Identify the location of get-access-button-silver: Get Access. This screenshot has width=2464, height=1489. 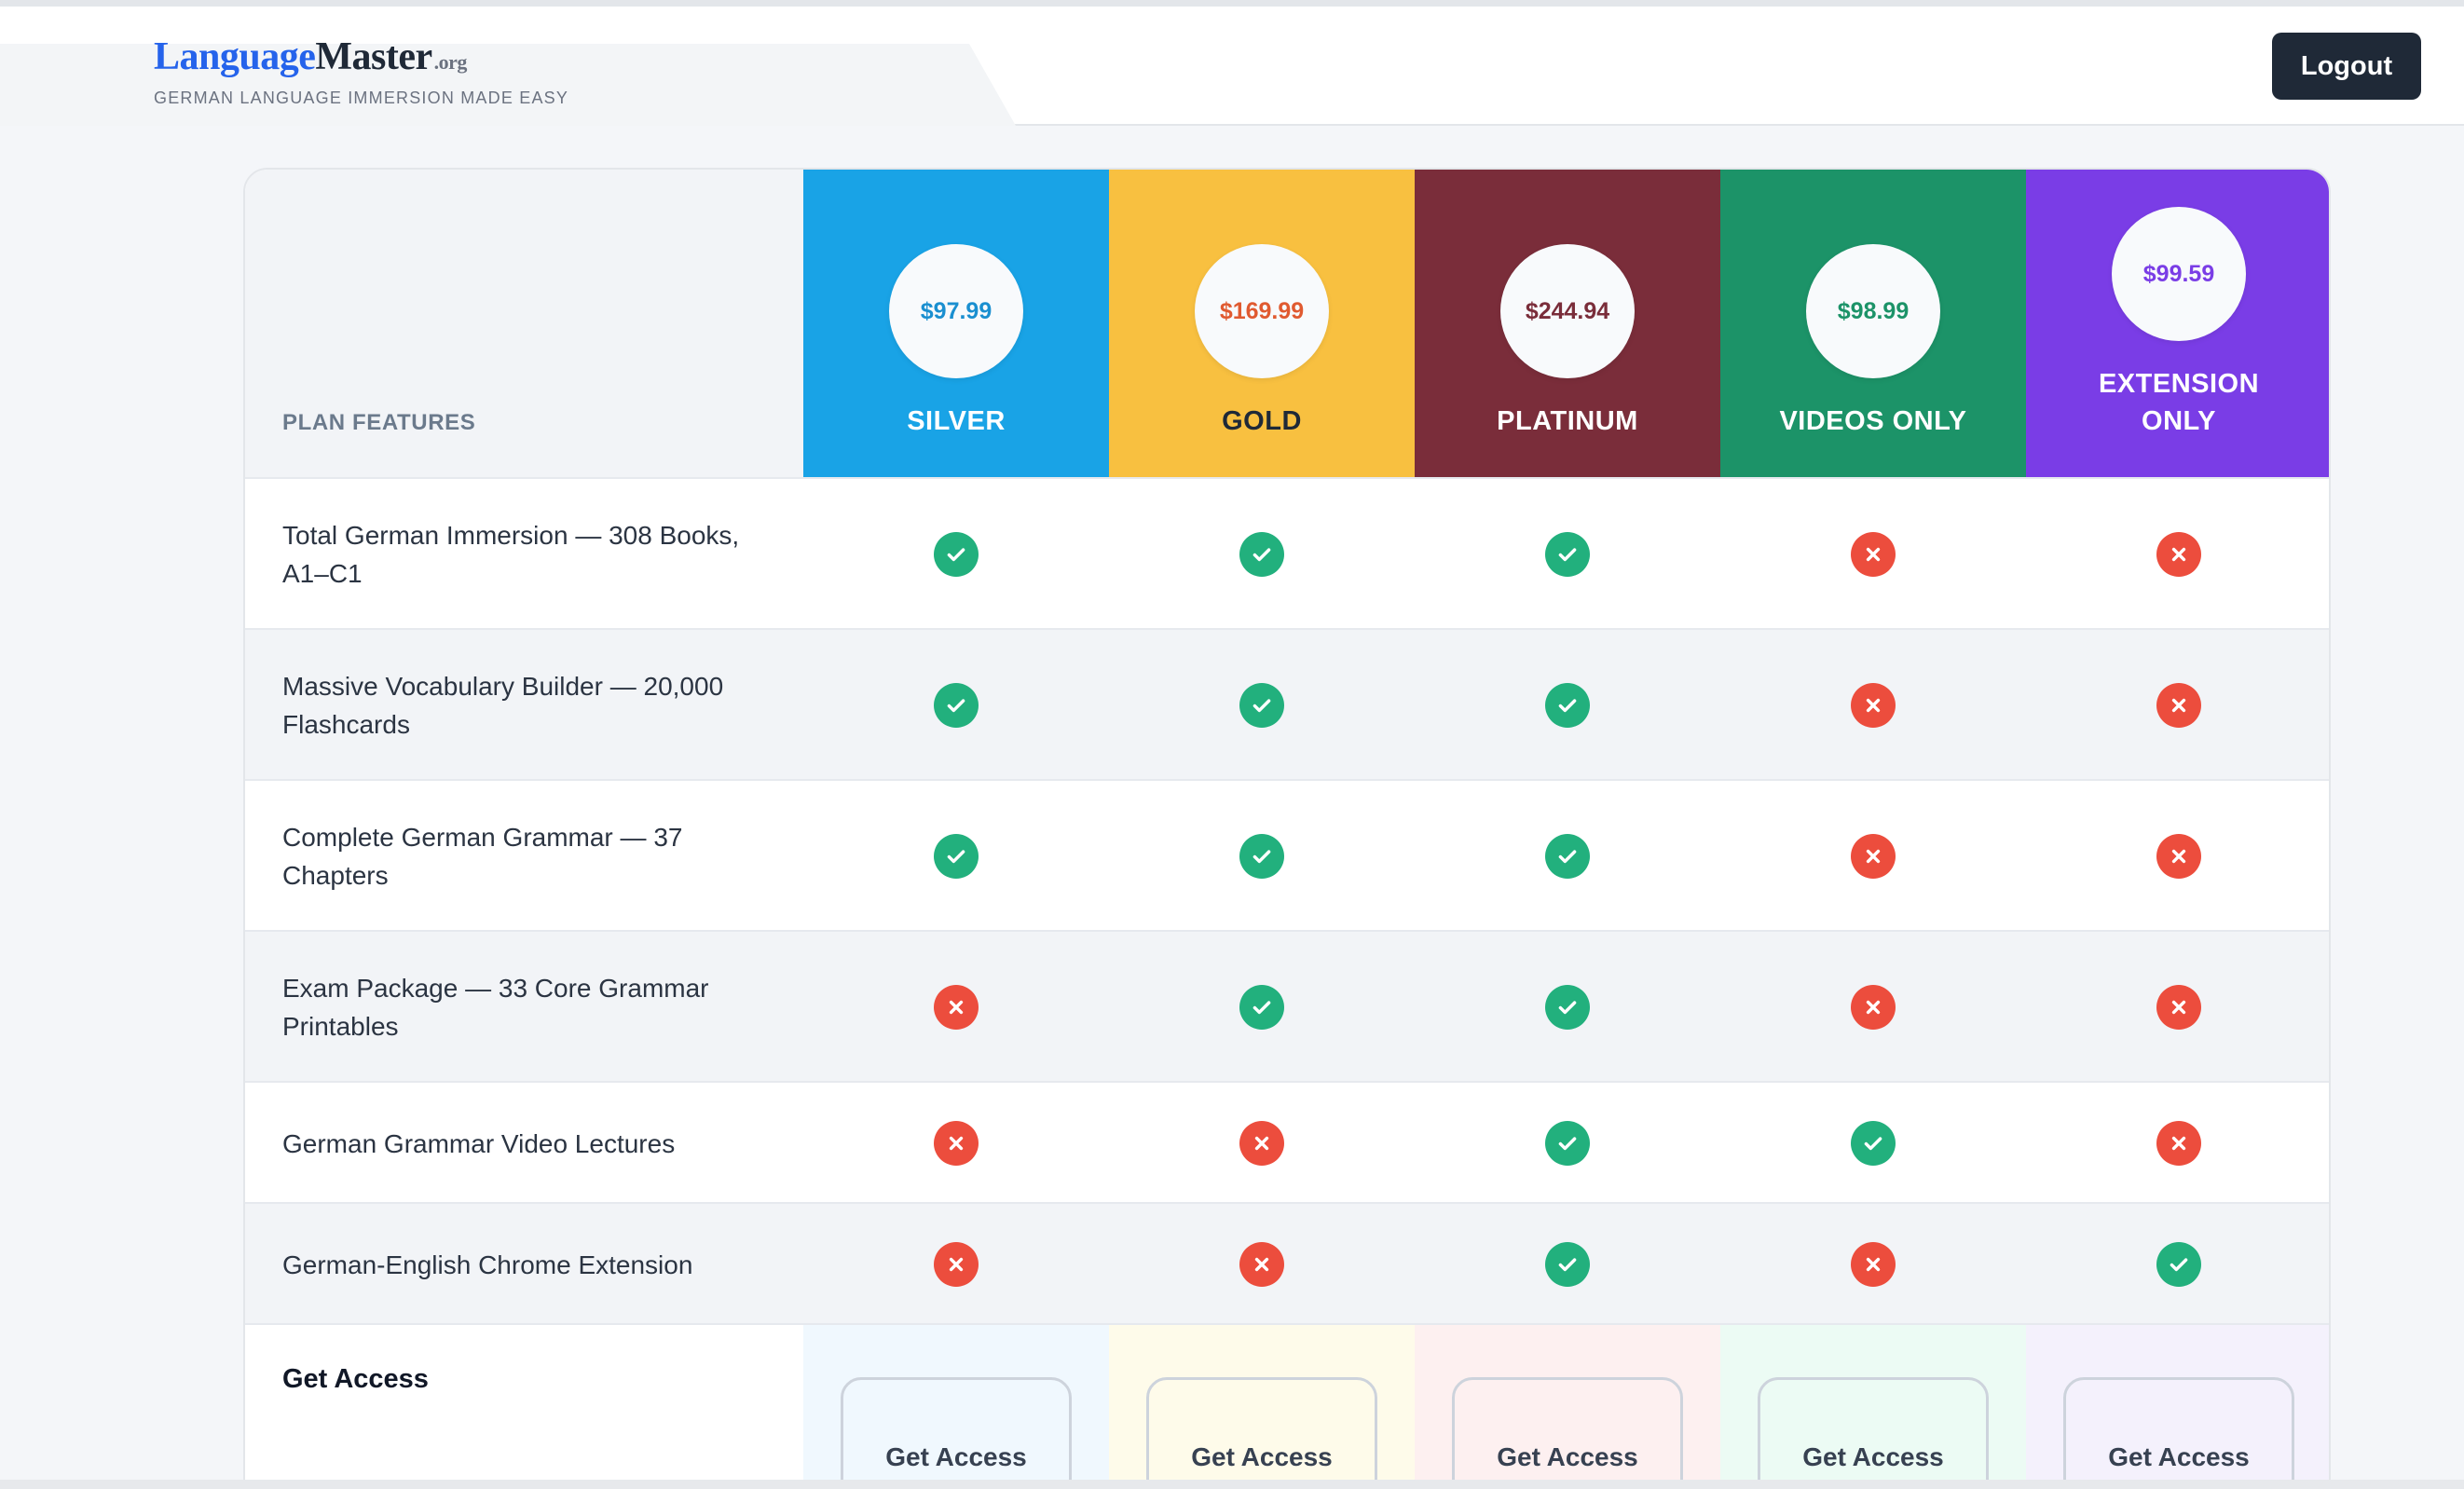
(957, 1433).